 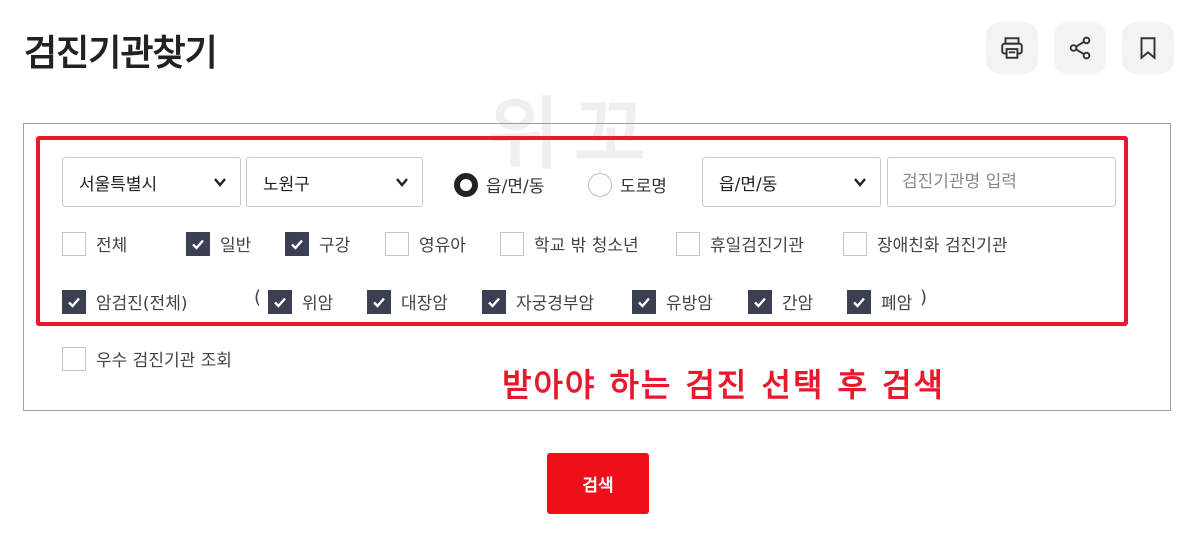 What do you see at coordinates (466, 184) in the screenshot?
I see `radio-selected-icon` at bounding box center [466, 184].